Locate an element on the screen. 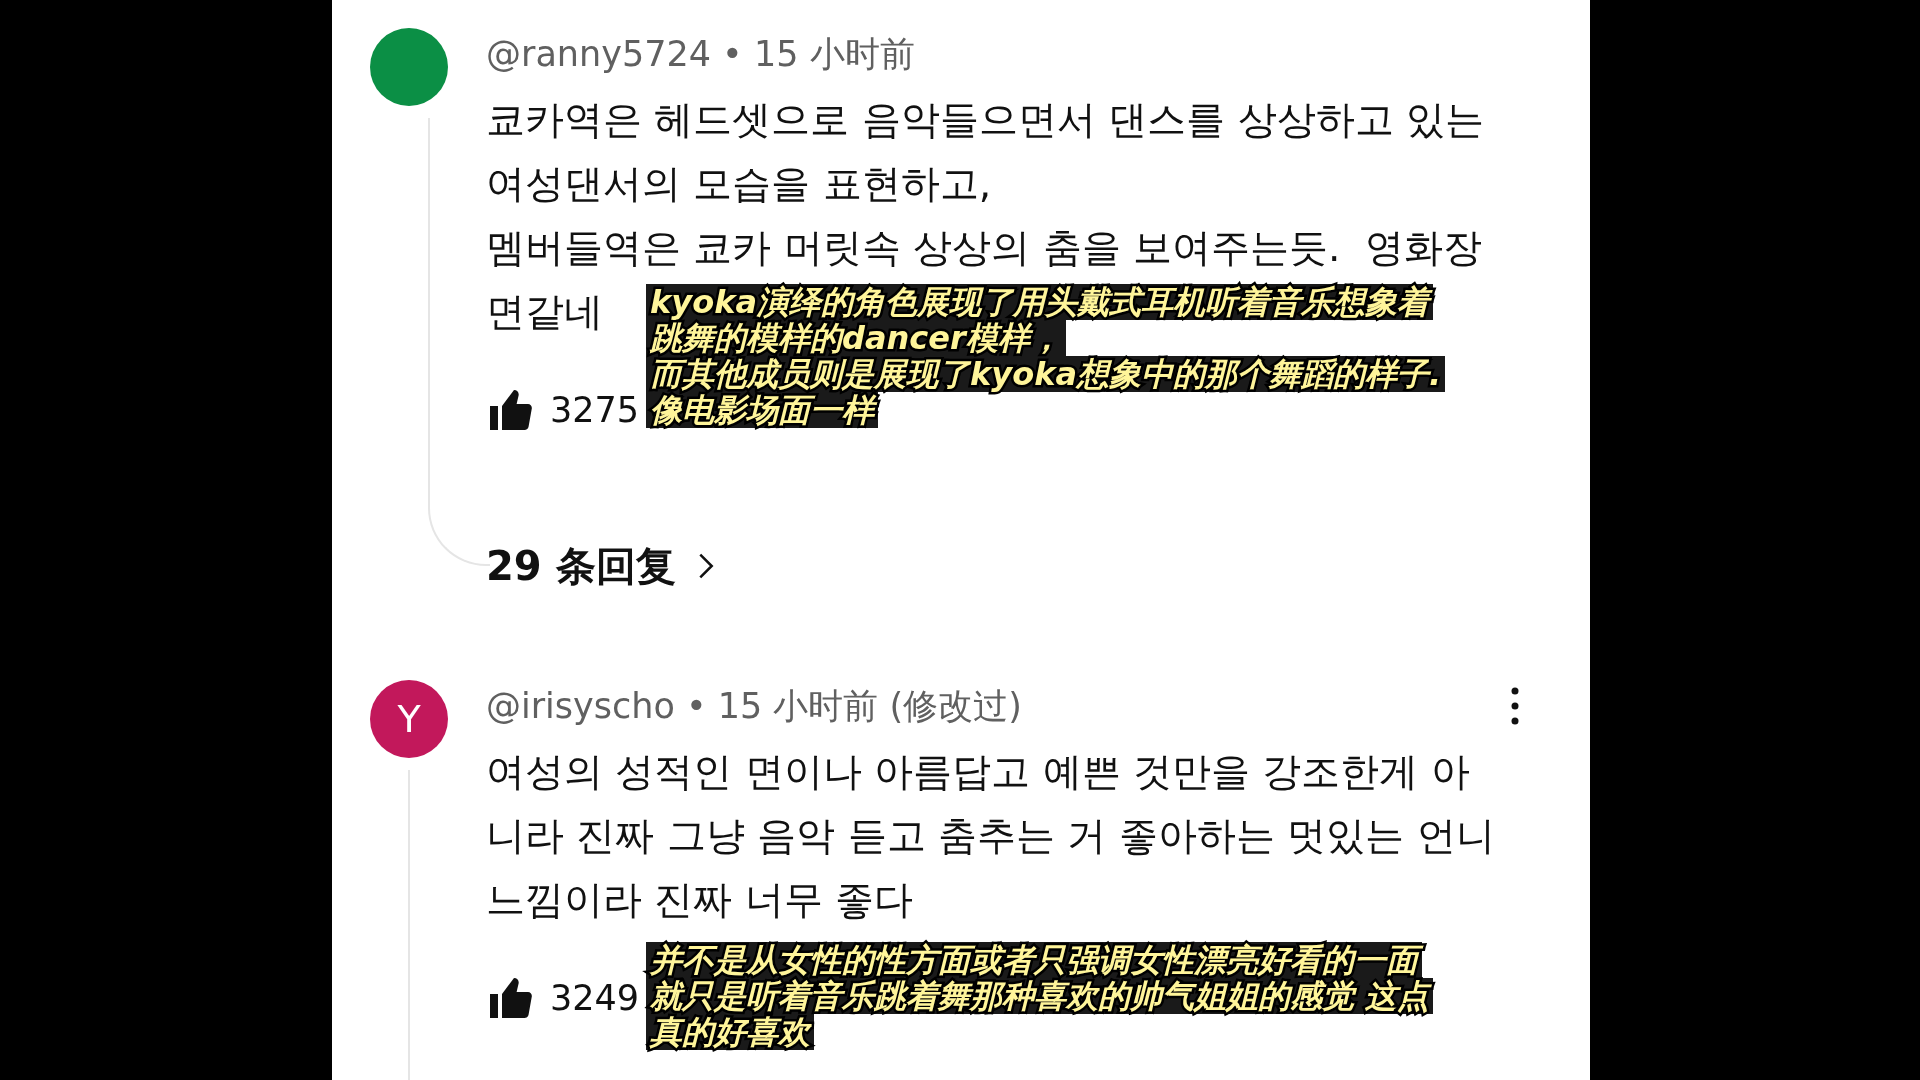  comment-line: 니라 진짜 그냥 음악 듣고 춤추는 거 좋아하는 멋있는 언니 is located at coordinates (990, 836).